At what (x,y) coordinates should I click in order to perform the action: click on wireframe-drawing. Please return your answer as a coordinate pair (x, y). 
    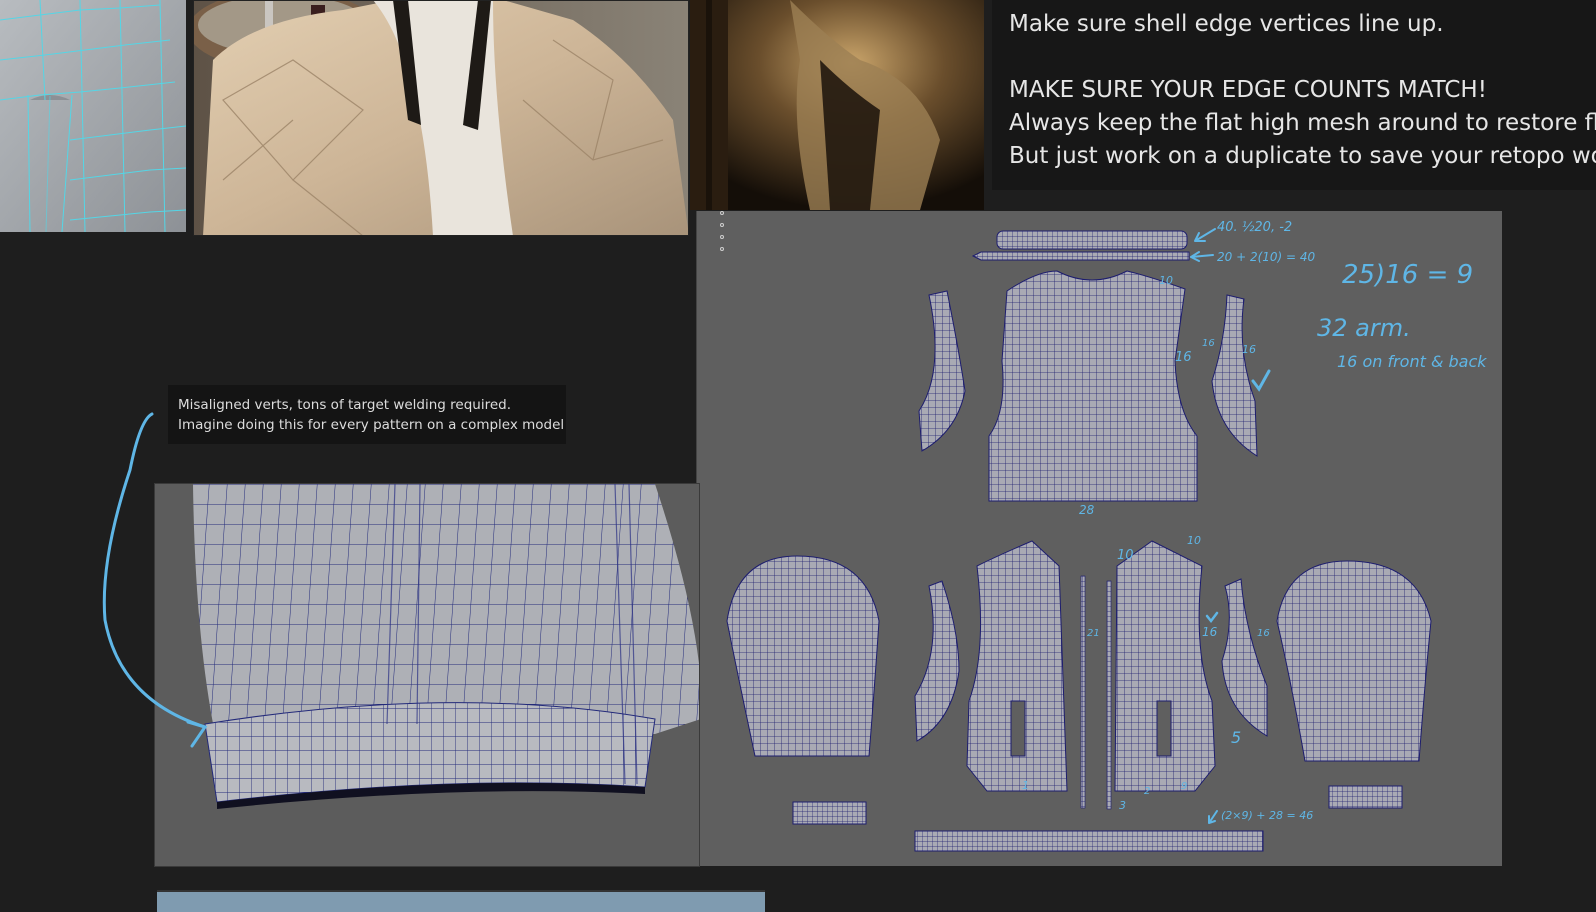
    Looking at the image, I should click on (93, 116).